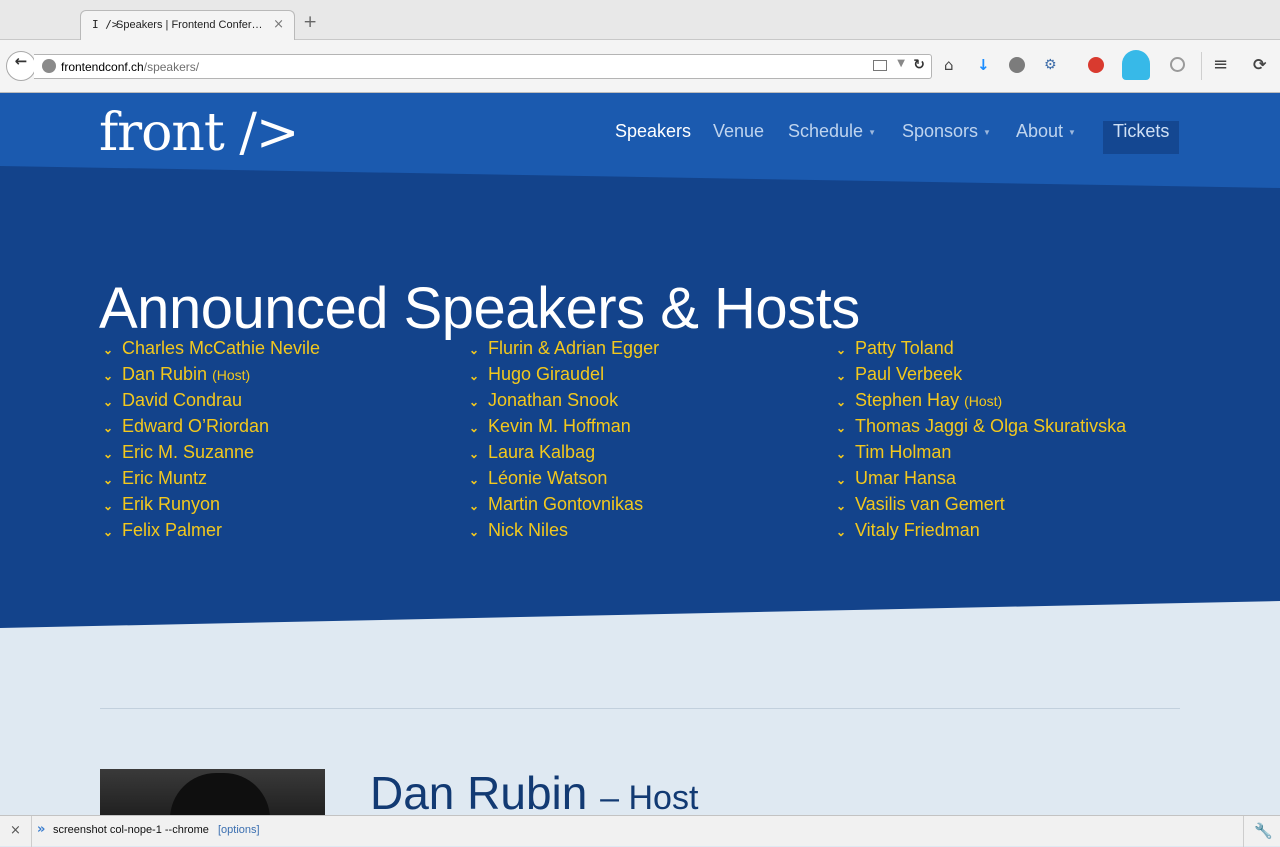 This screenshot has height=847, width=1280. I want to click on speaker-link-name: Thomas Jaggi & Olga Skurativska, so click(991, 426).